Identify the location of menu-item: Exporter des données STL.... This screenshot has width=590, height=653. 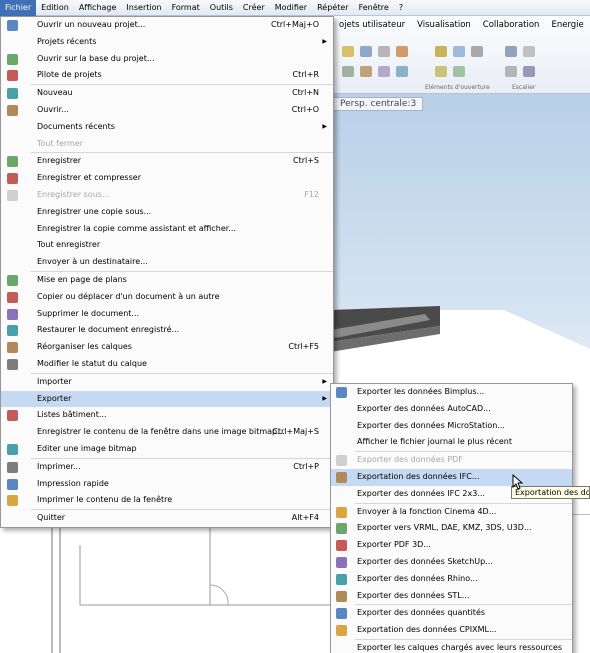
(451, 596).